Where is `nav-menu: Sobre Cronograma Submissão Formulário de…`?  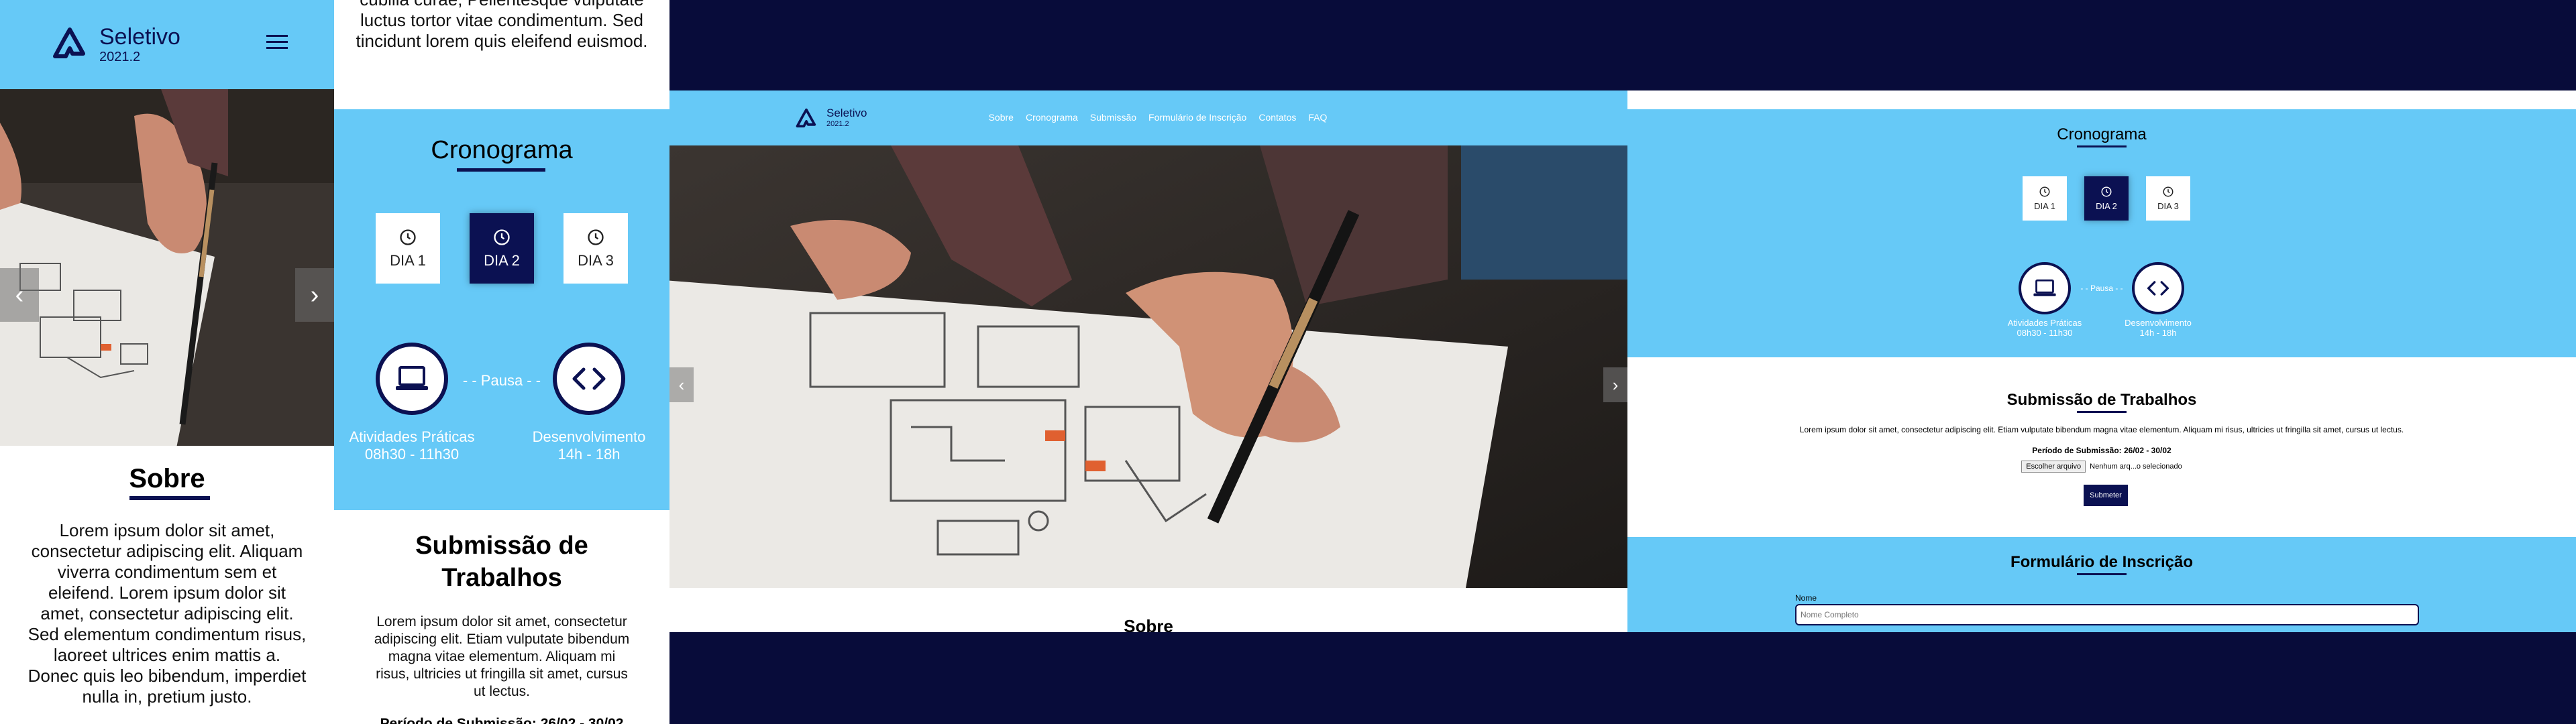 nav-menu: Sobre Cronograma Submissão Formulário de… is located at coordinates (1148, 118).